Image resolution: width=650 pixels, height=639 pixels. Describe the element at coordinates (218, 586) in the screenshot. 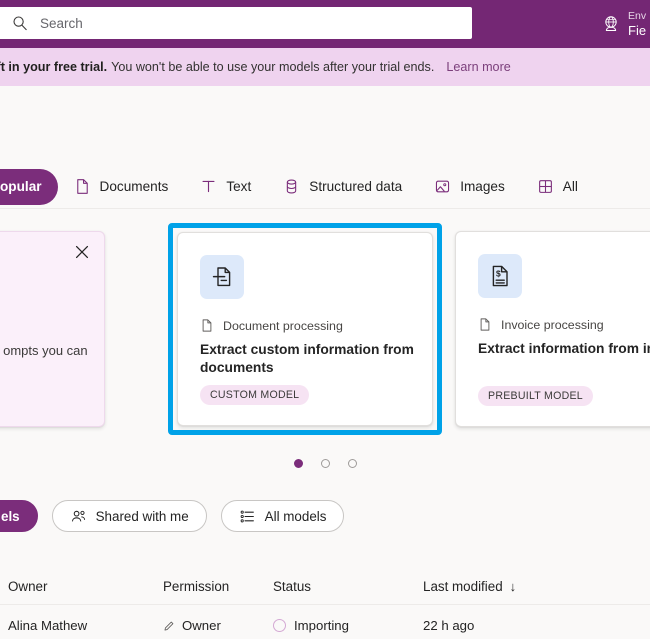

I see `column-header-permission: Permission` at that location.